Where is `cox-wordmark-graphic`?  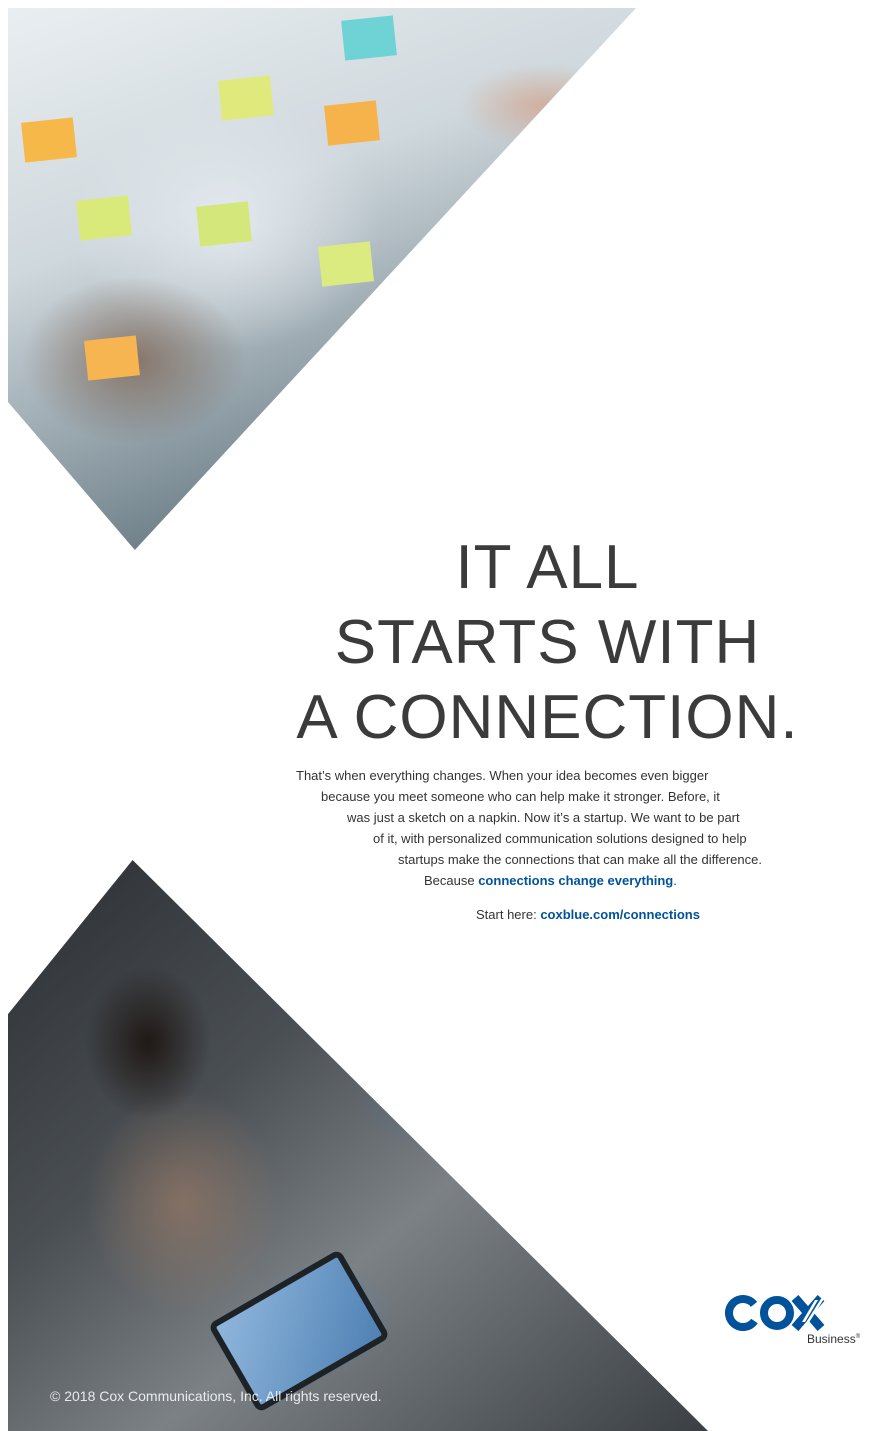
cox-wordmark-graphic is located at coordinates (776, 1313).